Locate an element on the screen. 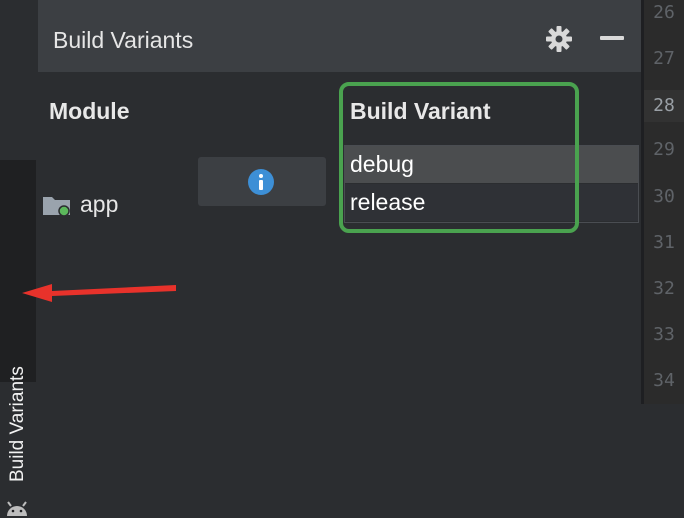 This screenshot has width=684, height=518. annotation-arrow is located at coordinates (99, 293).